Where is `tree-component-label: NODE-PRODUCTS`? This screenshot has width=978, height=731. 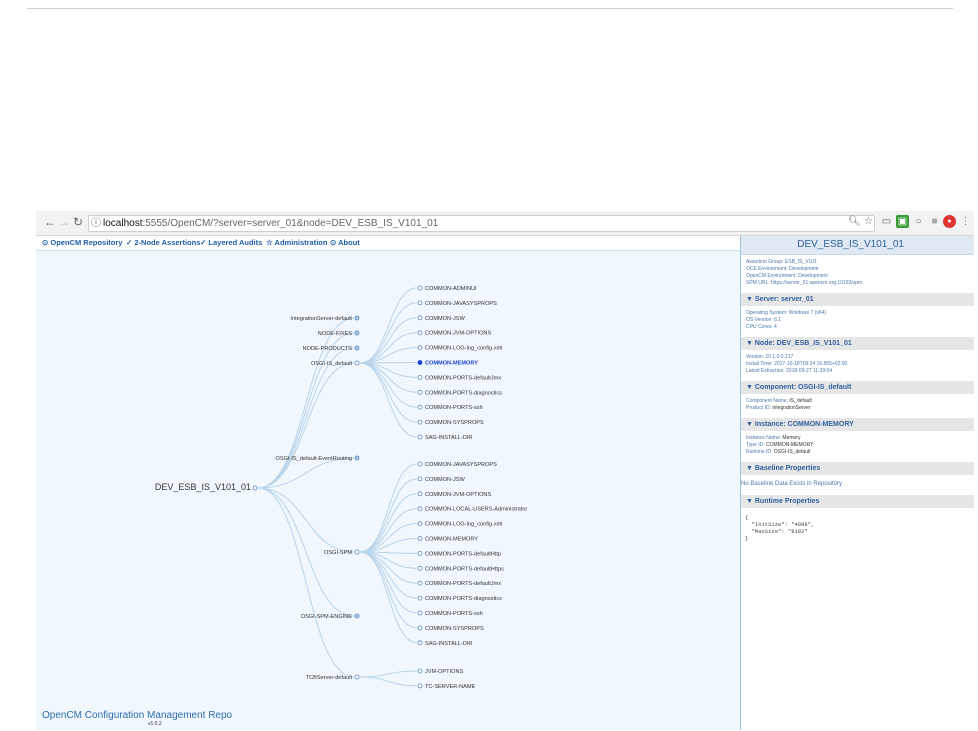
tree-component-label: NODE-PRODUCTS is located at coordinates (328, 349).